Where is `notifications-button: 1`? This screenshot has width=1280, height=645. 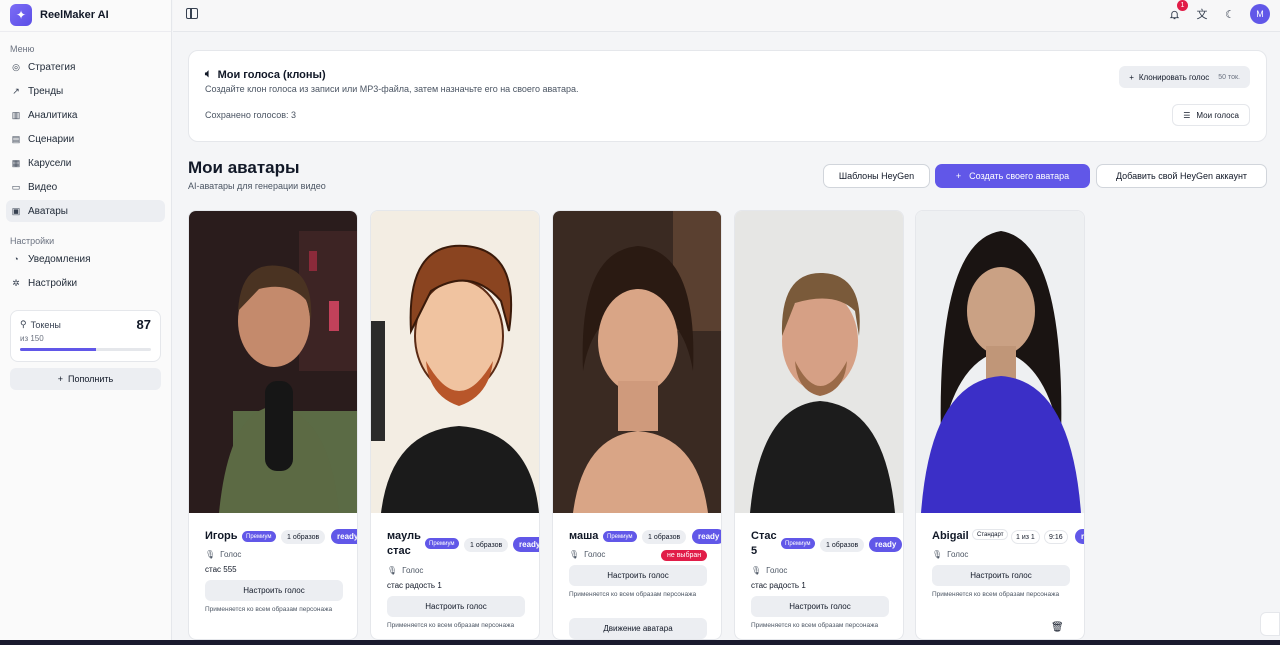
notifications-button: 1 is located at coordinates (1177, 11).